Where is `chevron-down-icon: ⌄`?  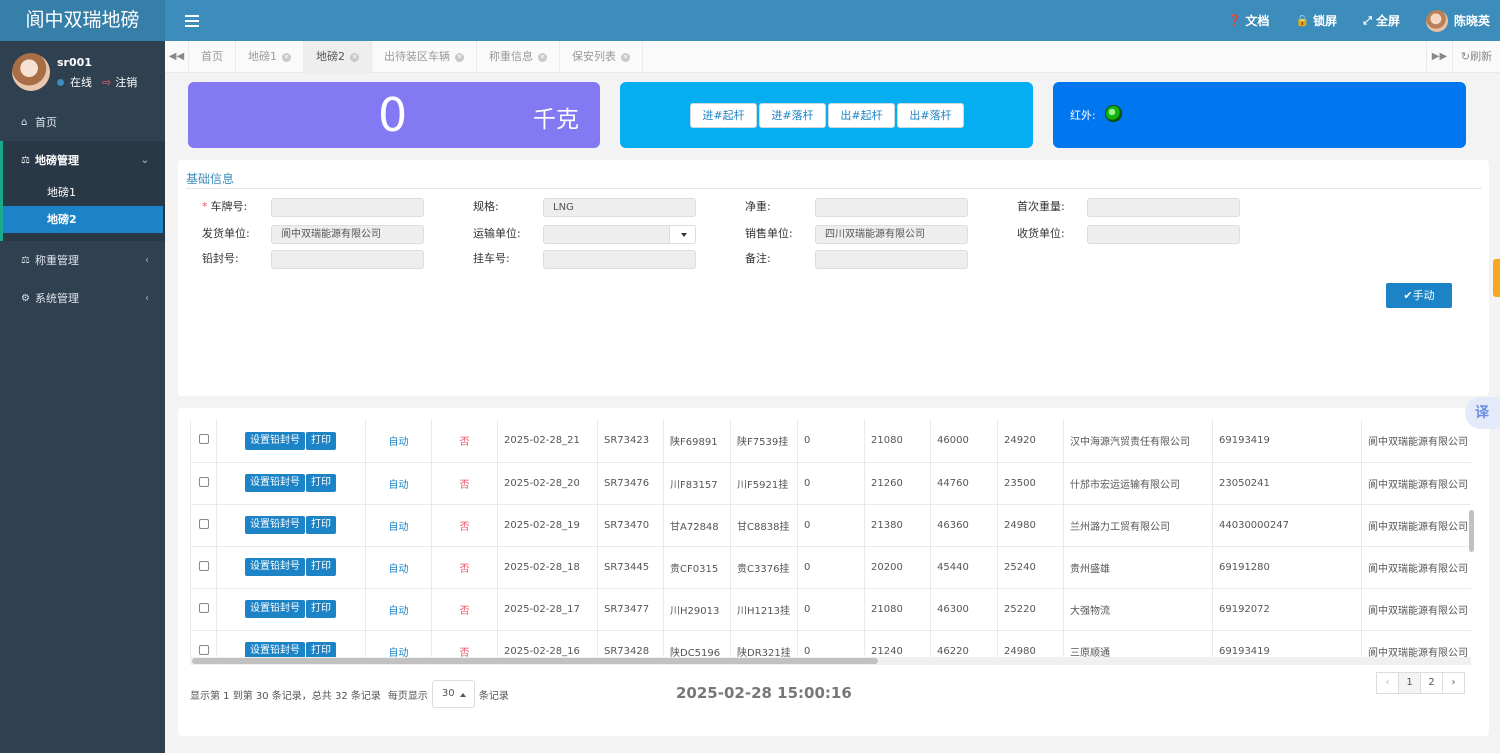
chevron-down-icon: ⌄ is located at coordinates (144, 160).